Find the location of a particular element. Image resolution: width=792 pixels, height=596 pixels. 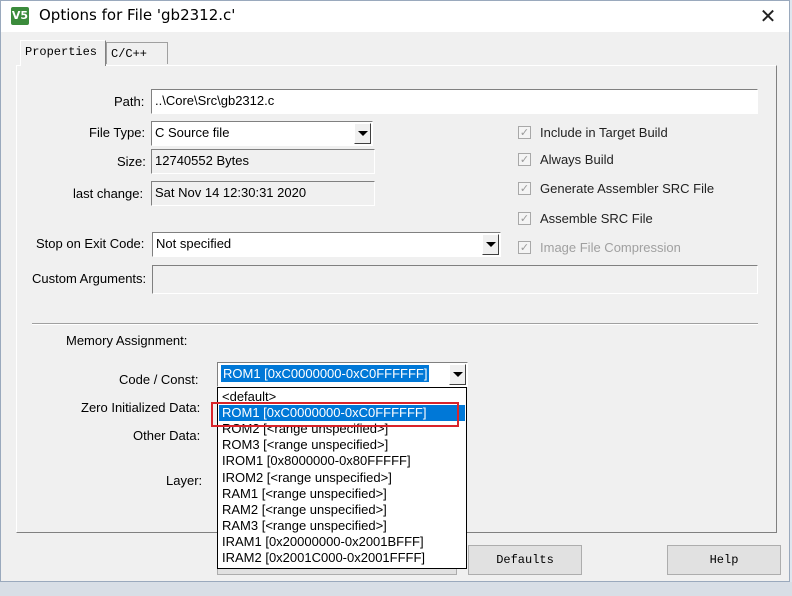

list-item: ROM3 [<range unspecified>] is located at coordinates (342, 445).